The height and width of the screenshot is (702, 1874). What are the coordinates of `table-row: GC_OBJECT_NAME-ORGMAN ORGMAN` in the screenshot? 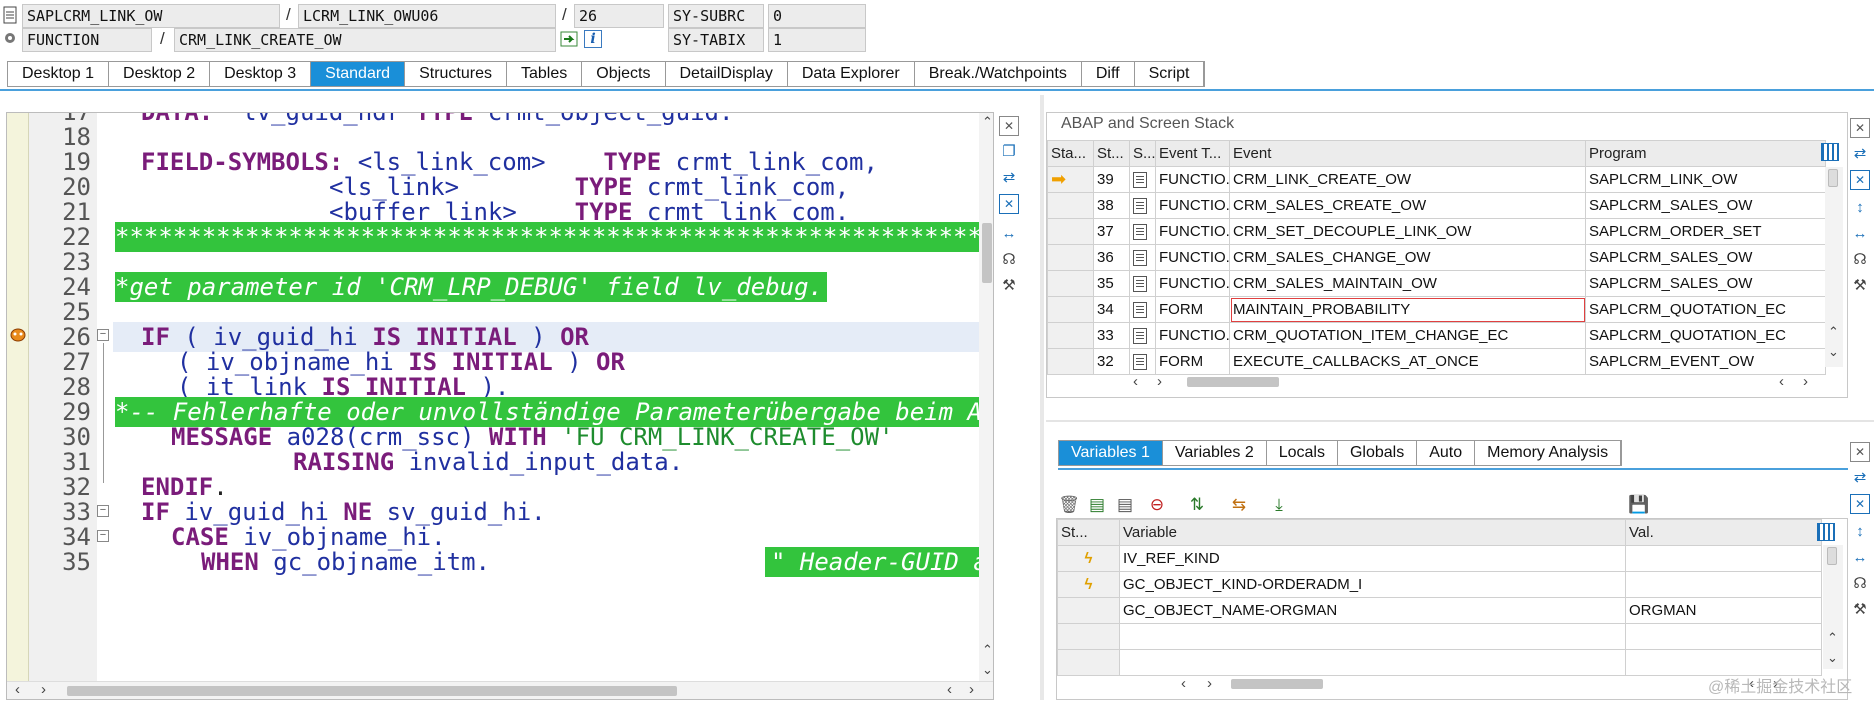 It's located at (1439, 610).